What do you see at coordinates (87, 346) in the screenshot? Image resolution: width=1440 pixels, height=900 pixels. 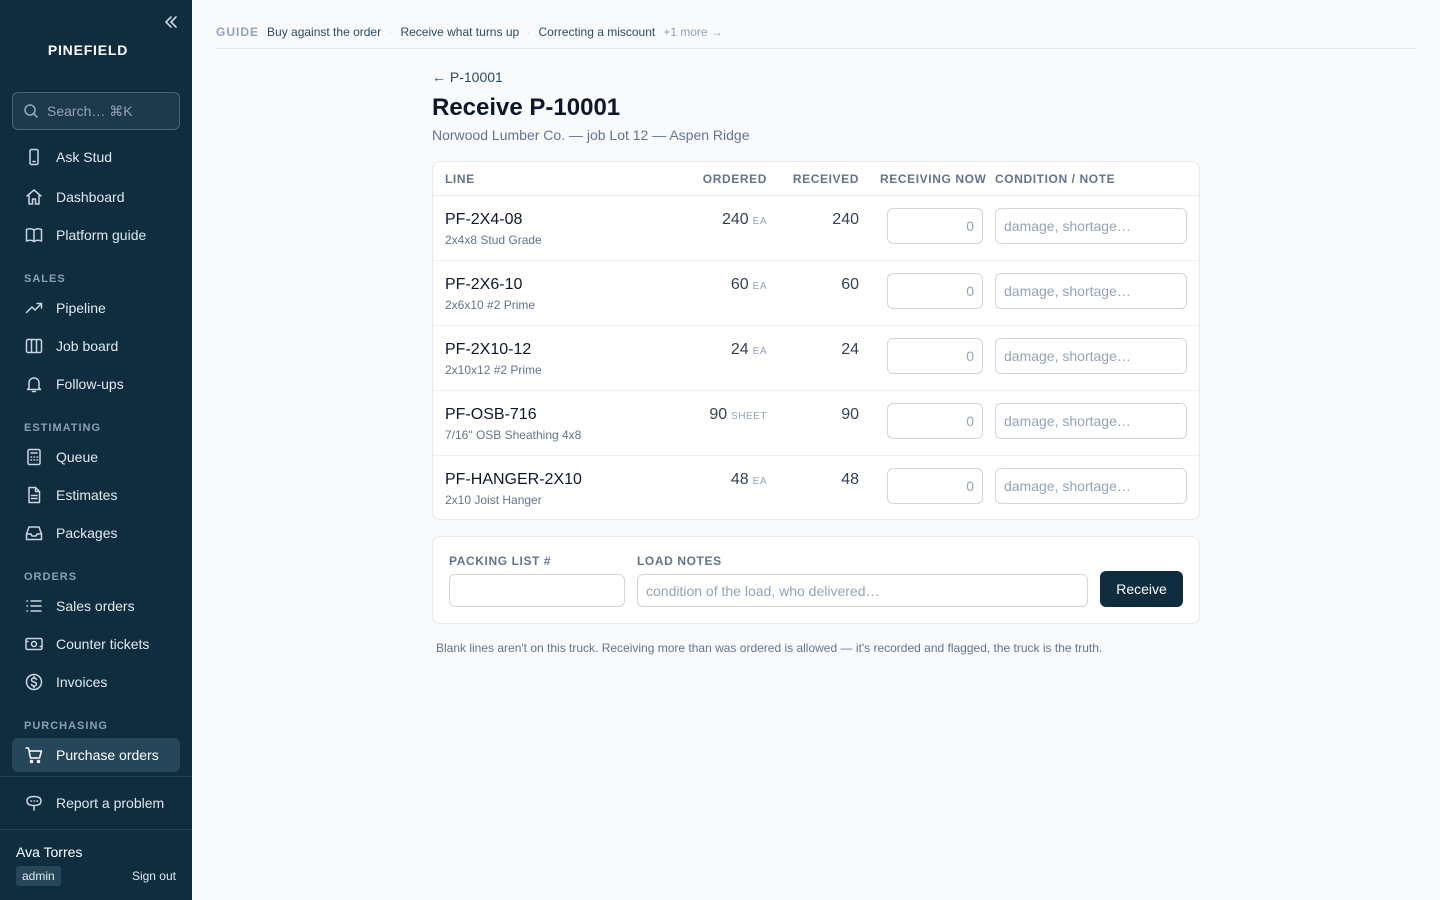 I see `sidebar-item-label: Job board` at bounding box center [87, 346].